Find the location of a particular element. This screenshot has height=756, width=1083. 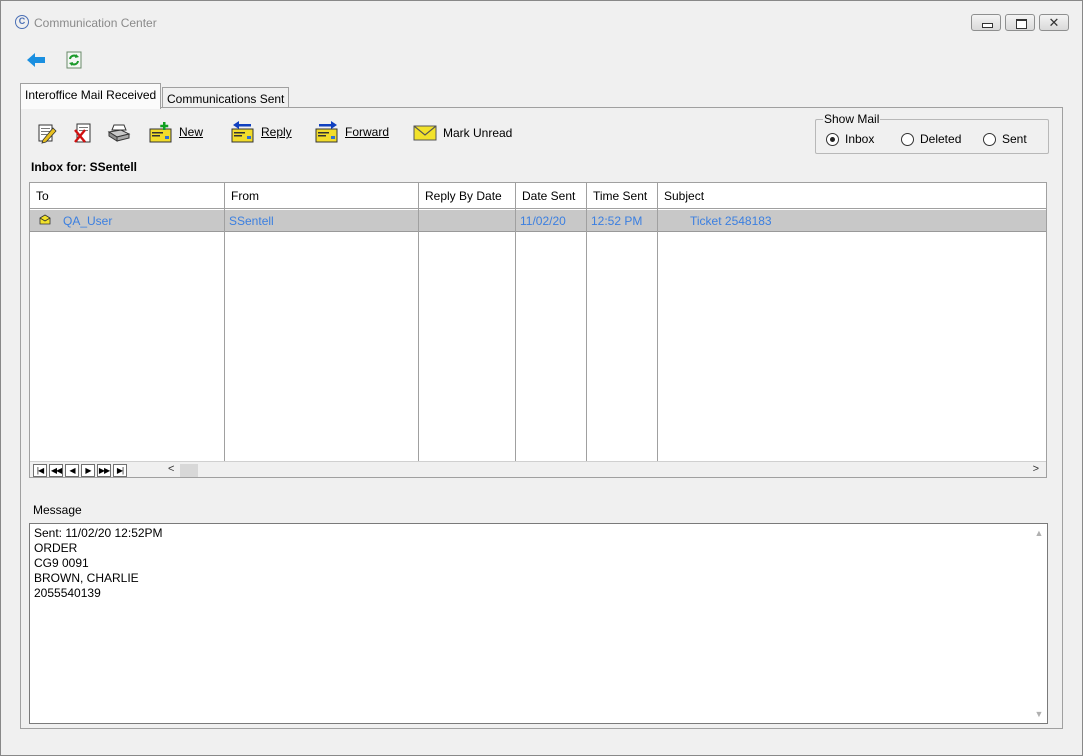

column-header-from: From is located at coordinates (322, 196).